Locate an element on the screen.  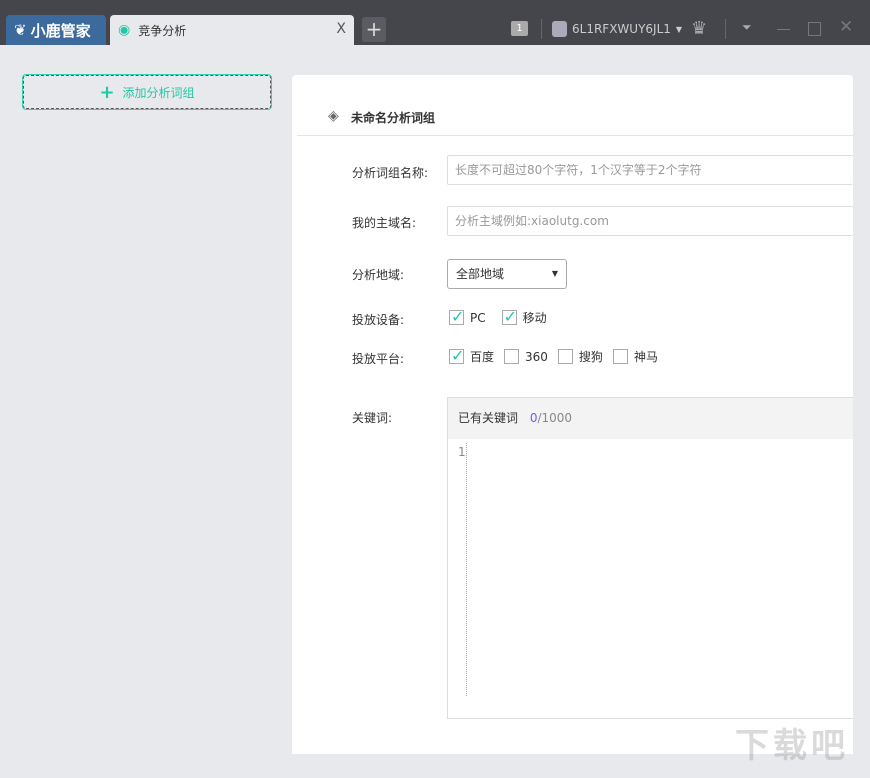
user-avatar-icon is located at coordinates (559, 29).